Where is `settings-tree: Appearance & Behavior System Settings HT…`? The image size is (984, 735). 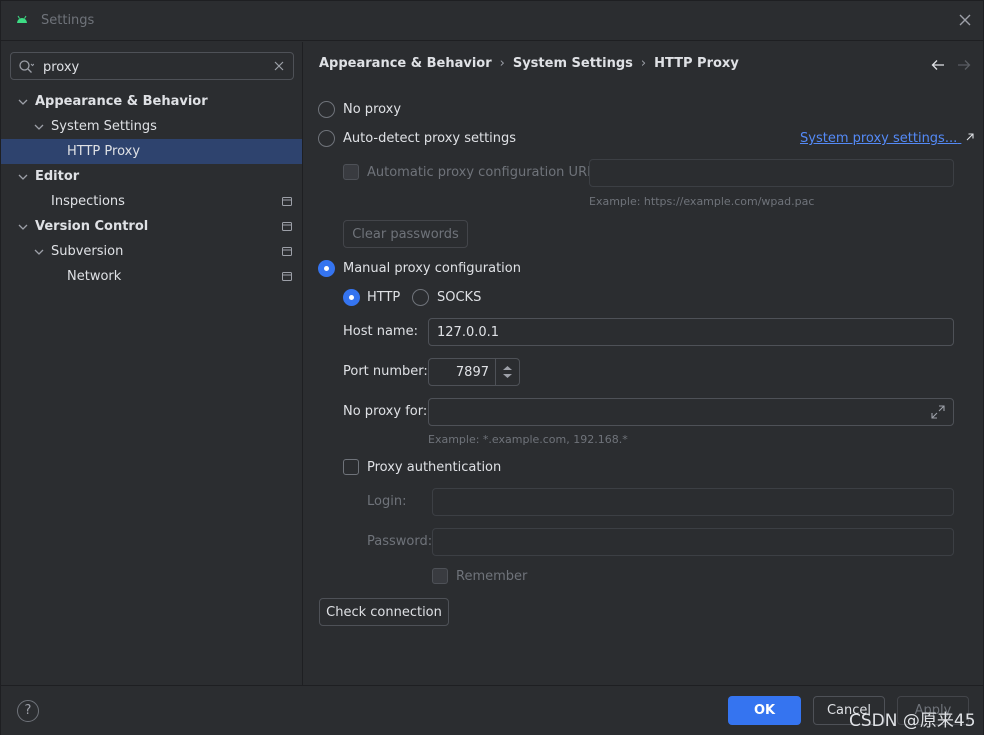 settings-tree: Appearance & Behavior System Settings HT… is located at coordinates (151, 189).